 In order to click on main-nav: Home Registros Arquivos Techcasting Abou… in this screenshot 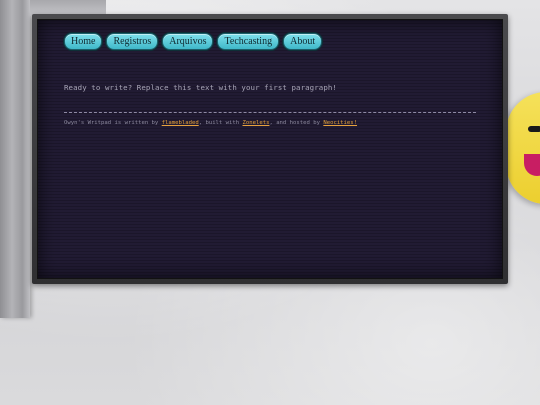, I will do `click(193, 41)`.